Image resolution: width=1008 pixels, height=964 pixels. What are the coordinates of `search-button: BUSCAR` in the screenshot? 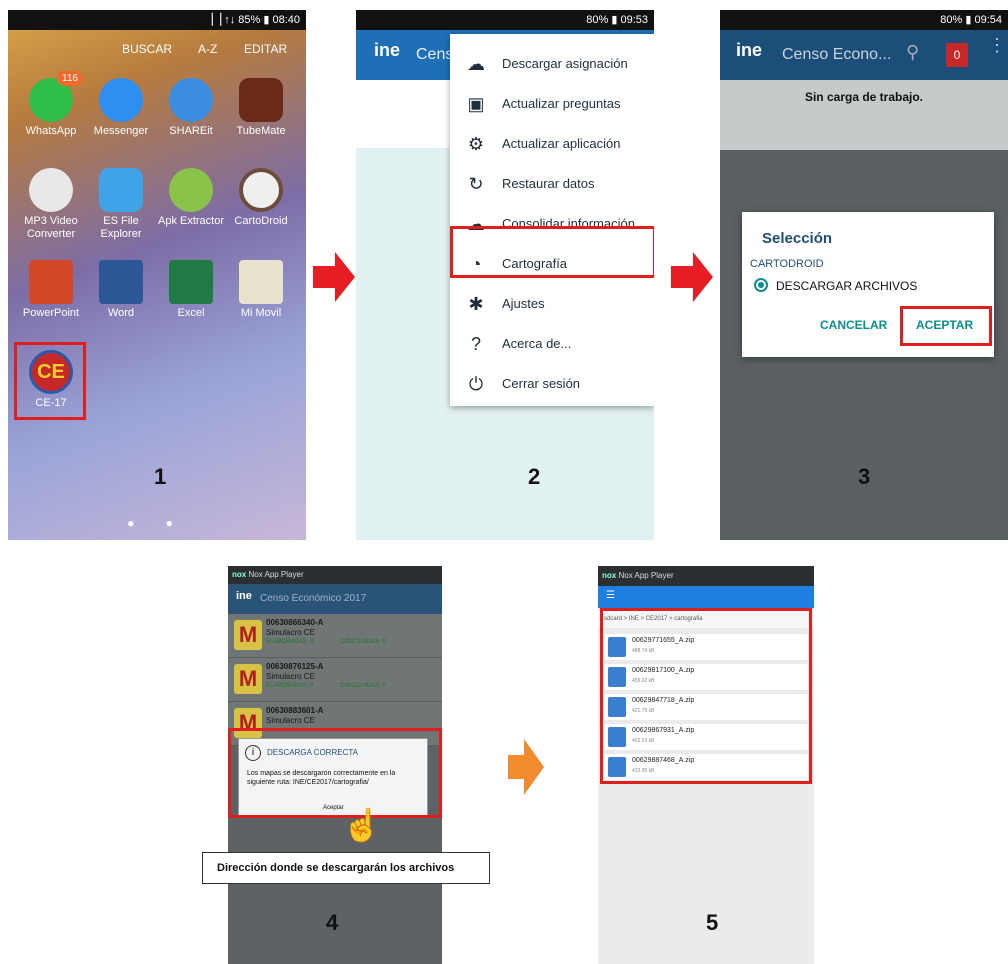 It's located at (147, 49).